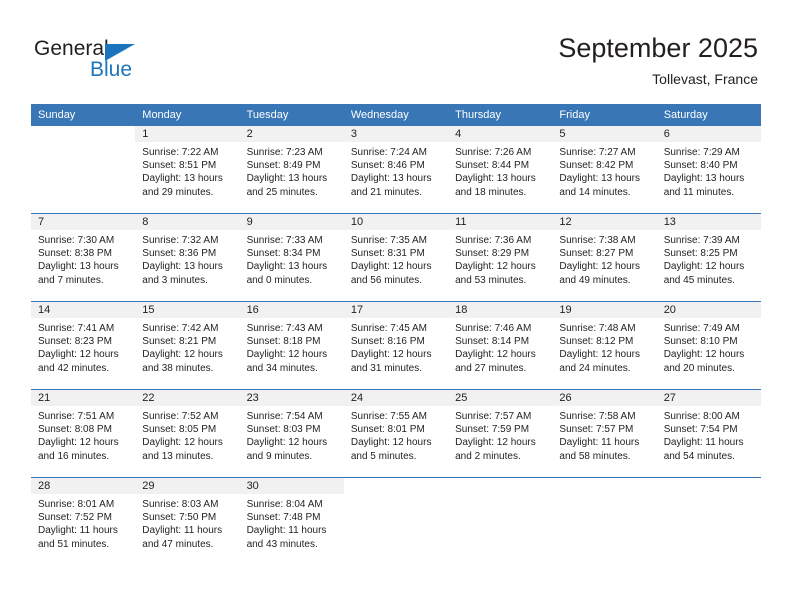  I want to click on sunrise-text: Sunrise: 7:38 AM, so click(597, 240).